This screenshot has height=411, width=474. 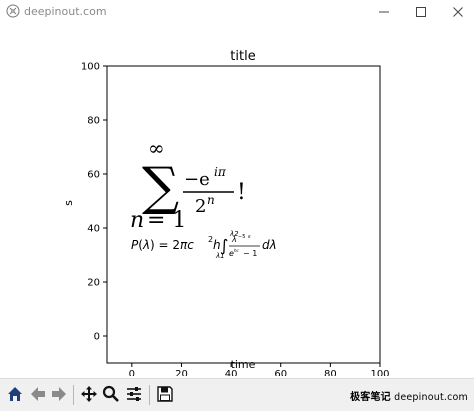 What do you see at coordinates (241, 237) in the screenshot?
I see `svg-text: −5` at bounding box center [241, 237].